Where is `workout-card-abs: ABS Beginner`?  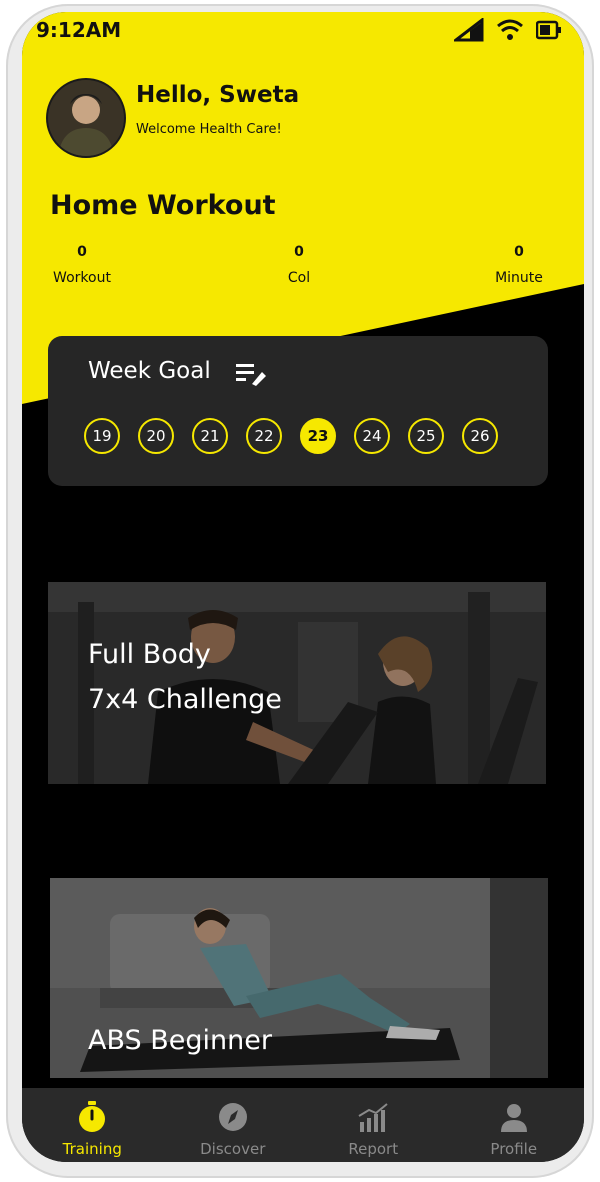
workout-card-abs: ABS Beginner is located at coordinates (299, 978).